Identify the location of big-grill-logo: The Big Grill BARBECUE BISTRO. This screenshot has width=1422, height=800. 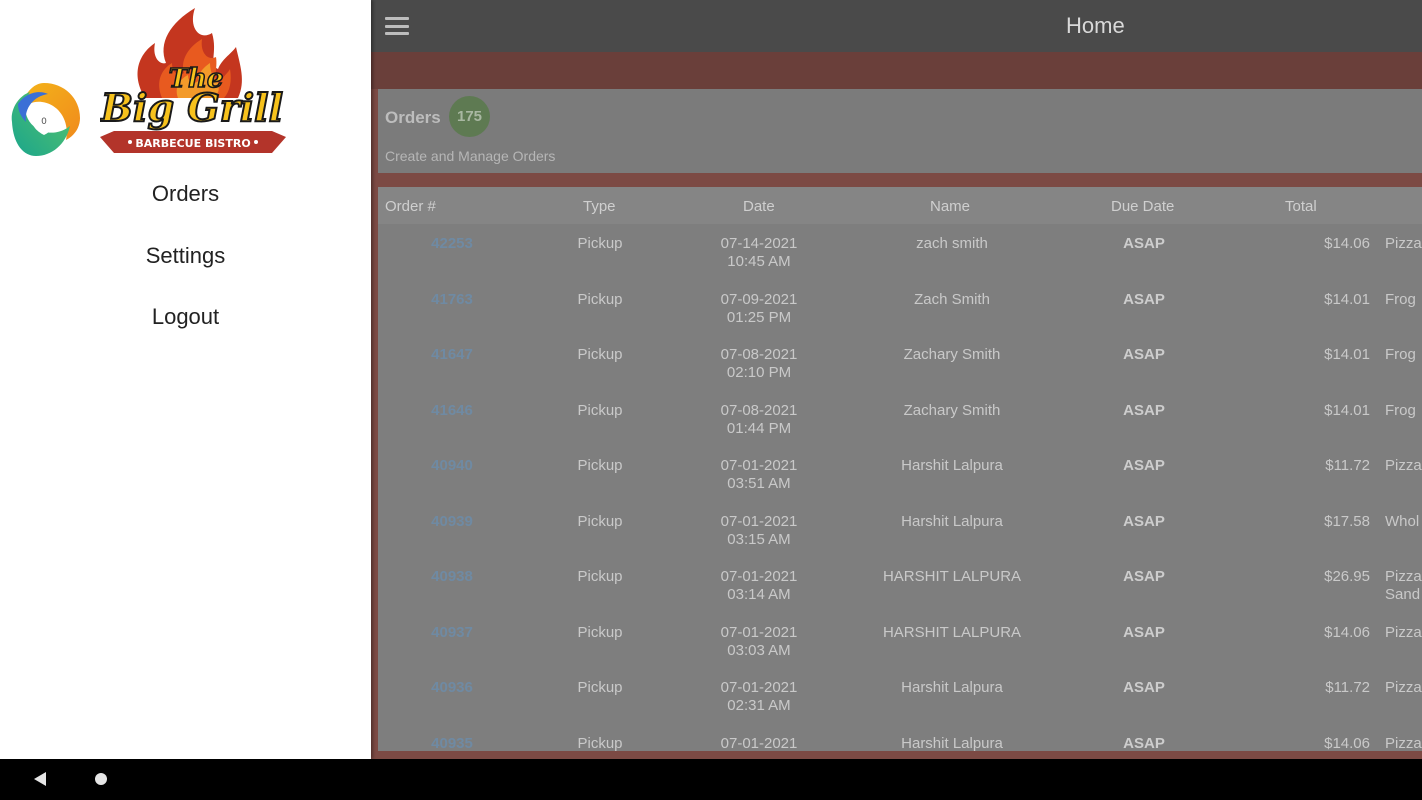
(193, 80).